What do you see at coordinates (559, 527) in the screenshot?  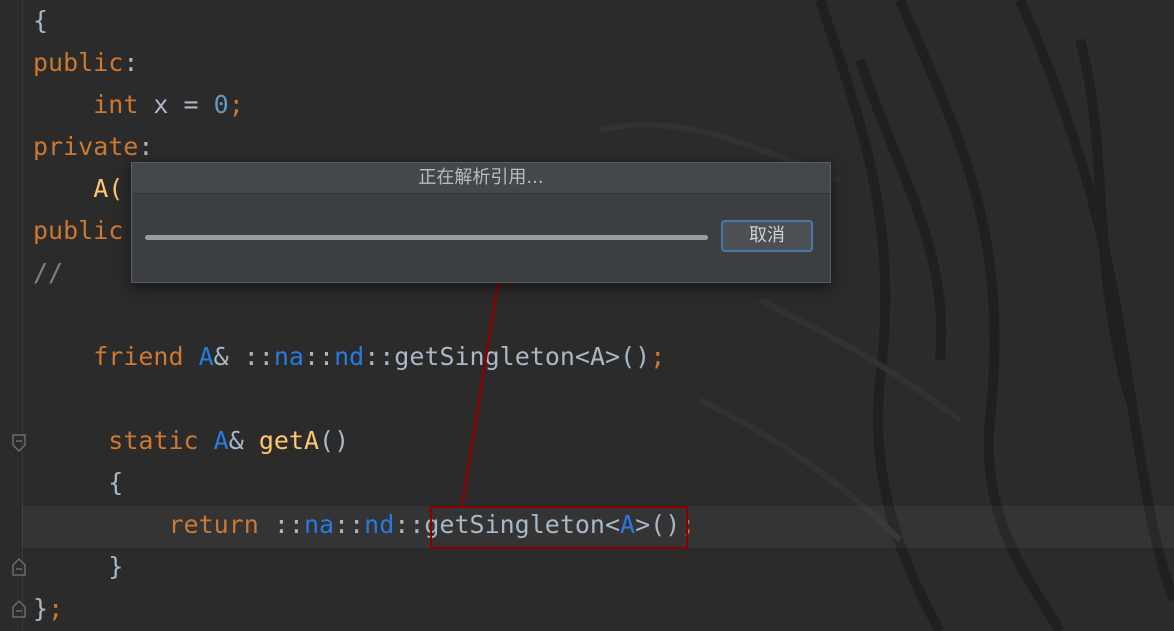 I see `annotation-highlight-box` at bounding box center [559, 527].